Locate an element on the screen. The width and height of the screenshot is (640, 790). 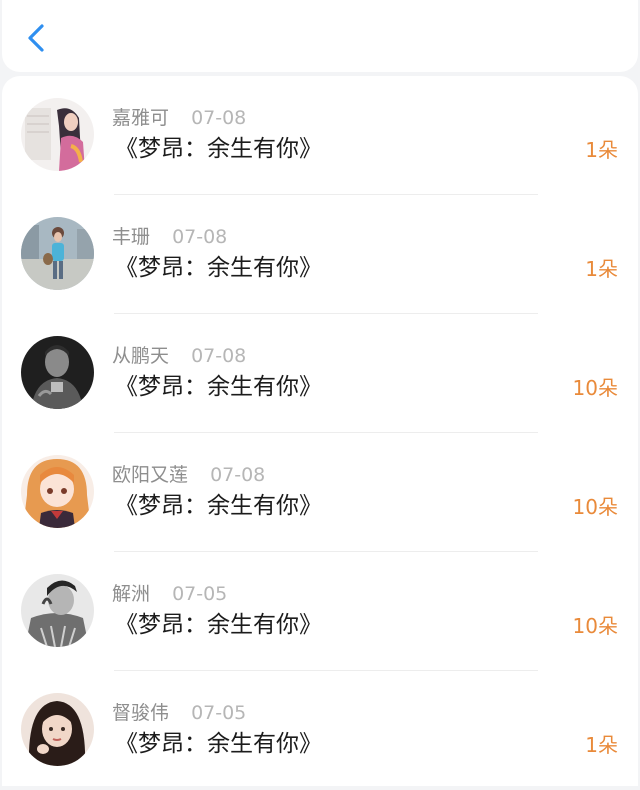
list-item: 嘉雅可 07-08 《梦昂：余生有你》 1朵 is located at coordinates (320, 135).